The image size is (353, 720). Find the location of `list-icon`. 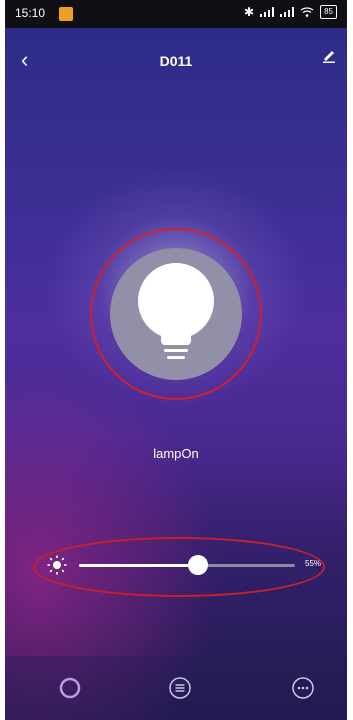

list-icon is located at coordinates (180, 688).